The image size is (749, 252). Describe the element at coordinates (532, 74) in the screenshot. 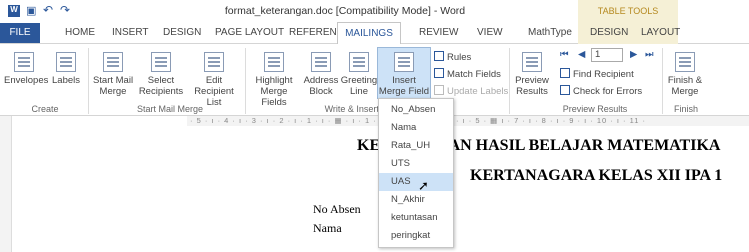

I see `preview-results-button: Preview Results` at that location.